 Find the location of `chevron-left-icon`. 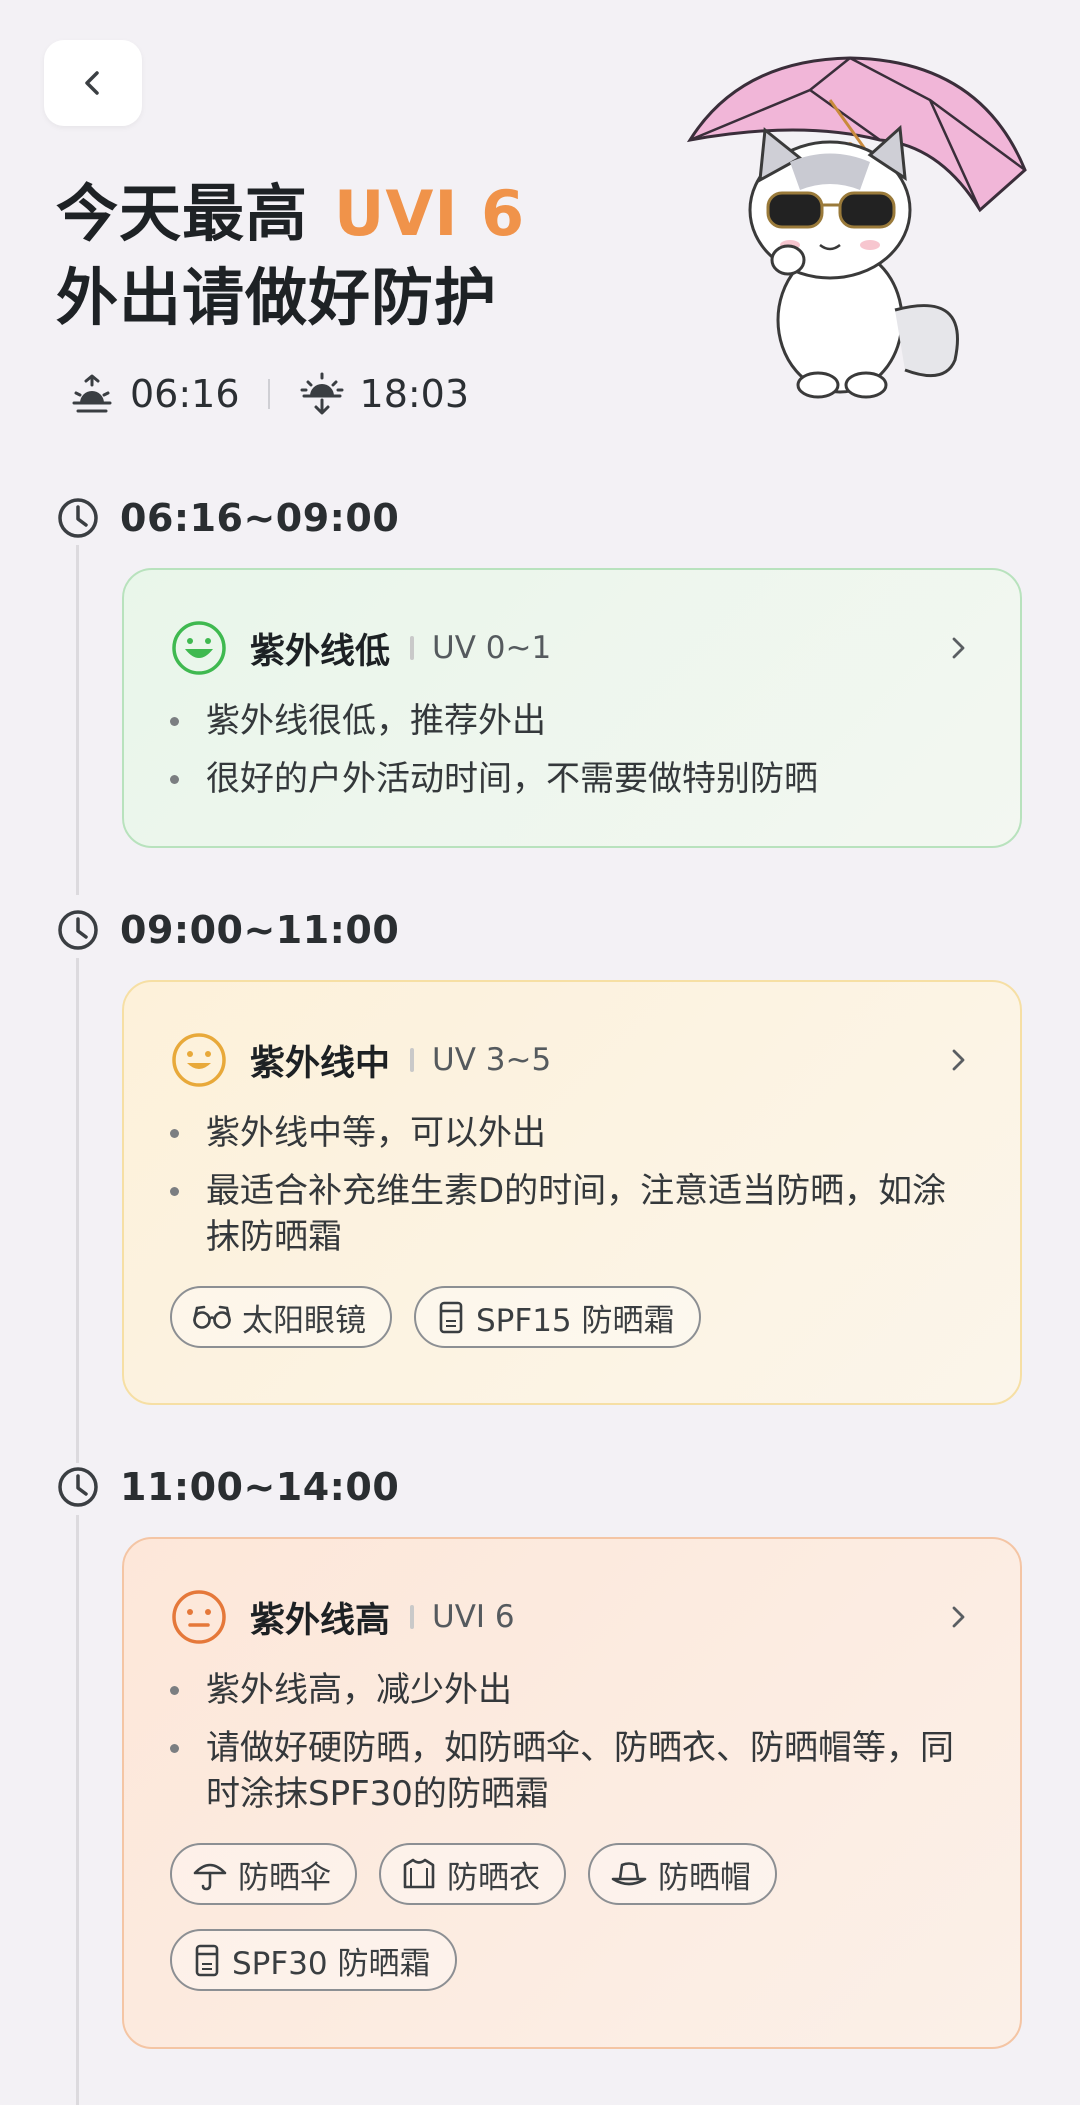

chevron-left-icon is located at coordinates (92, 83).